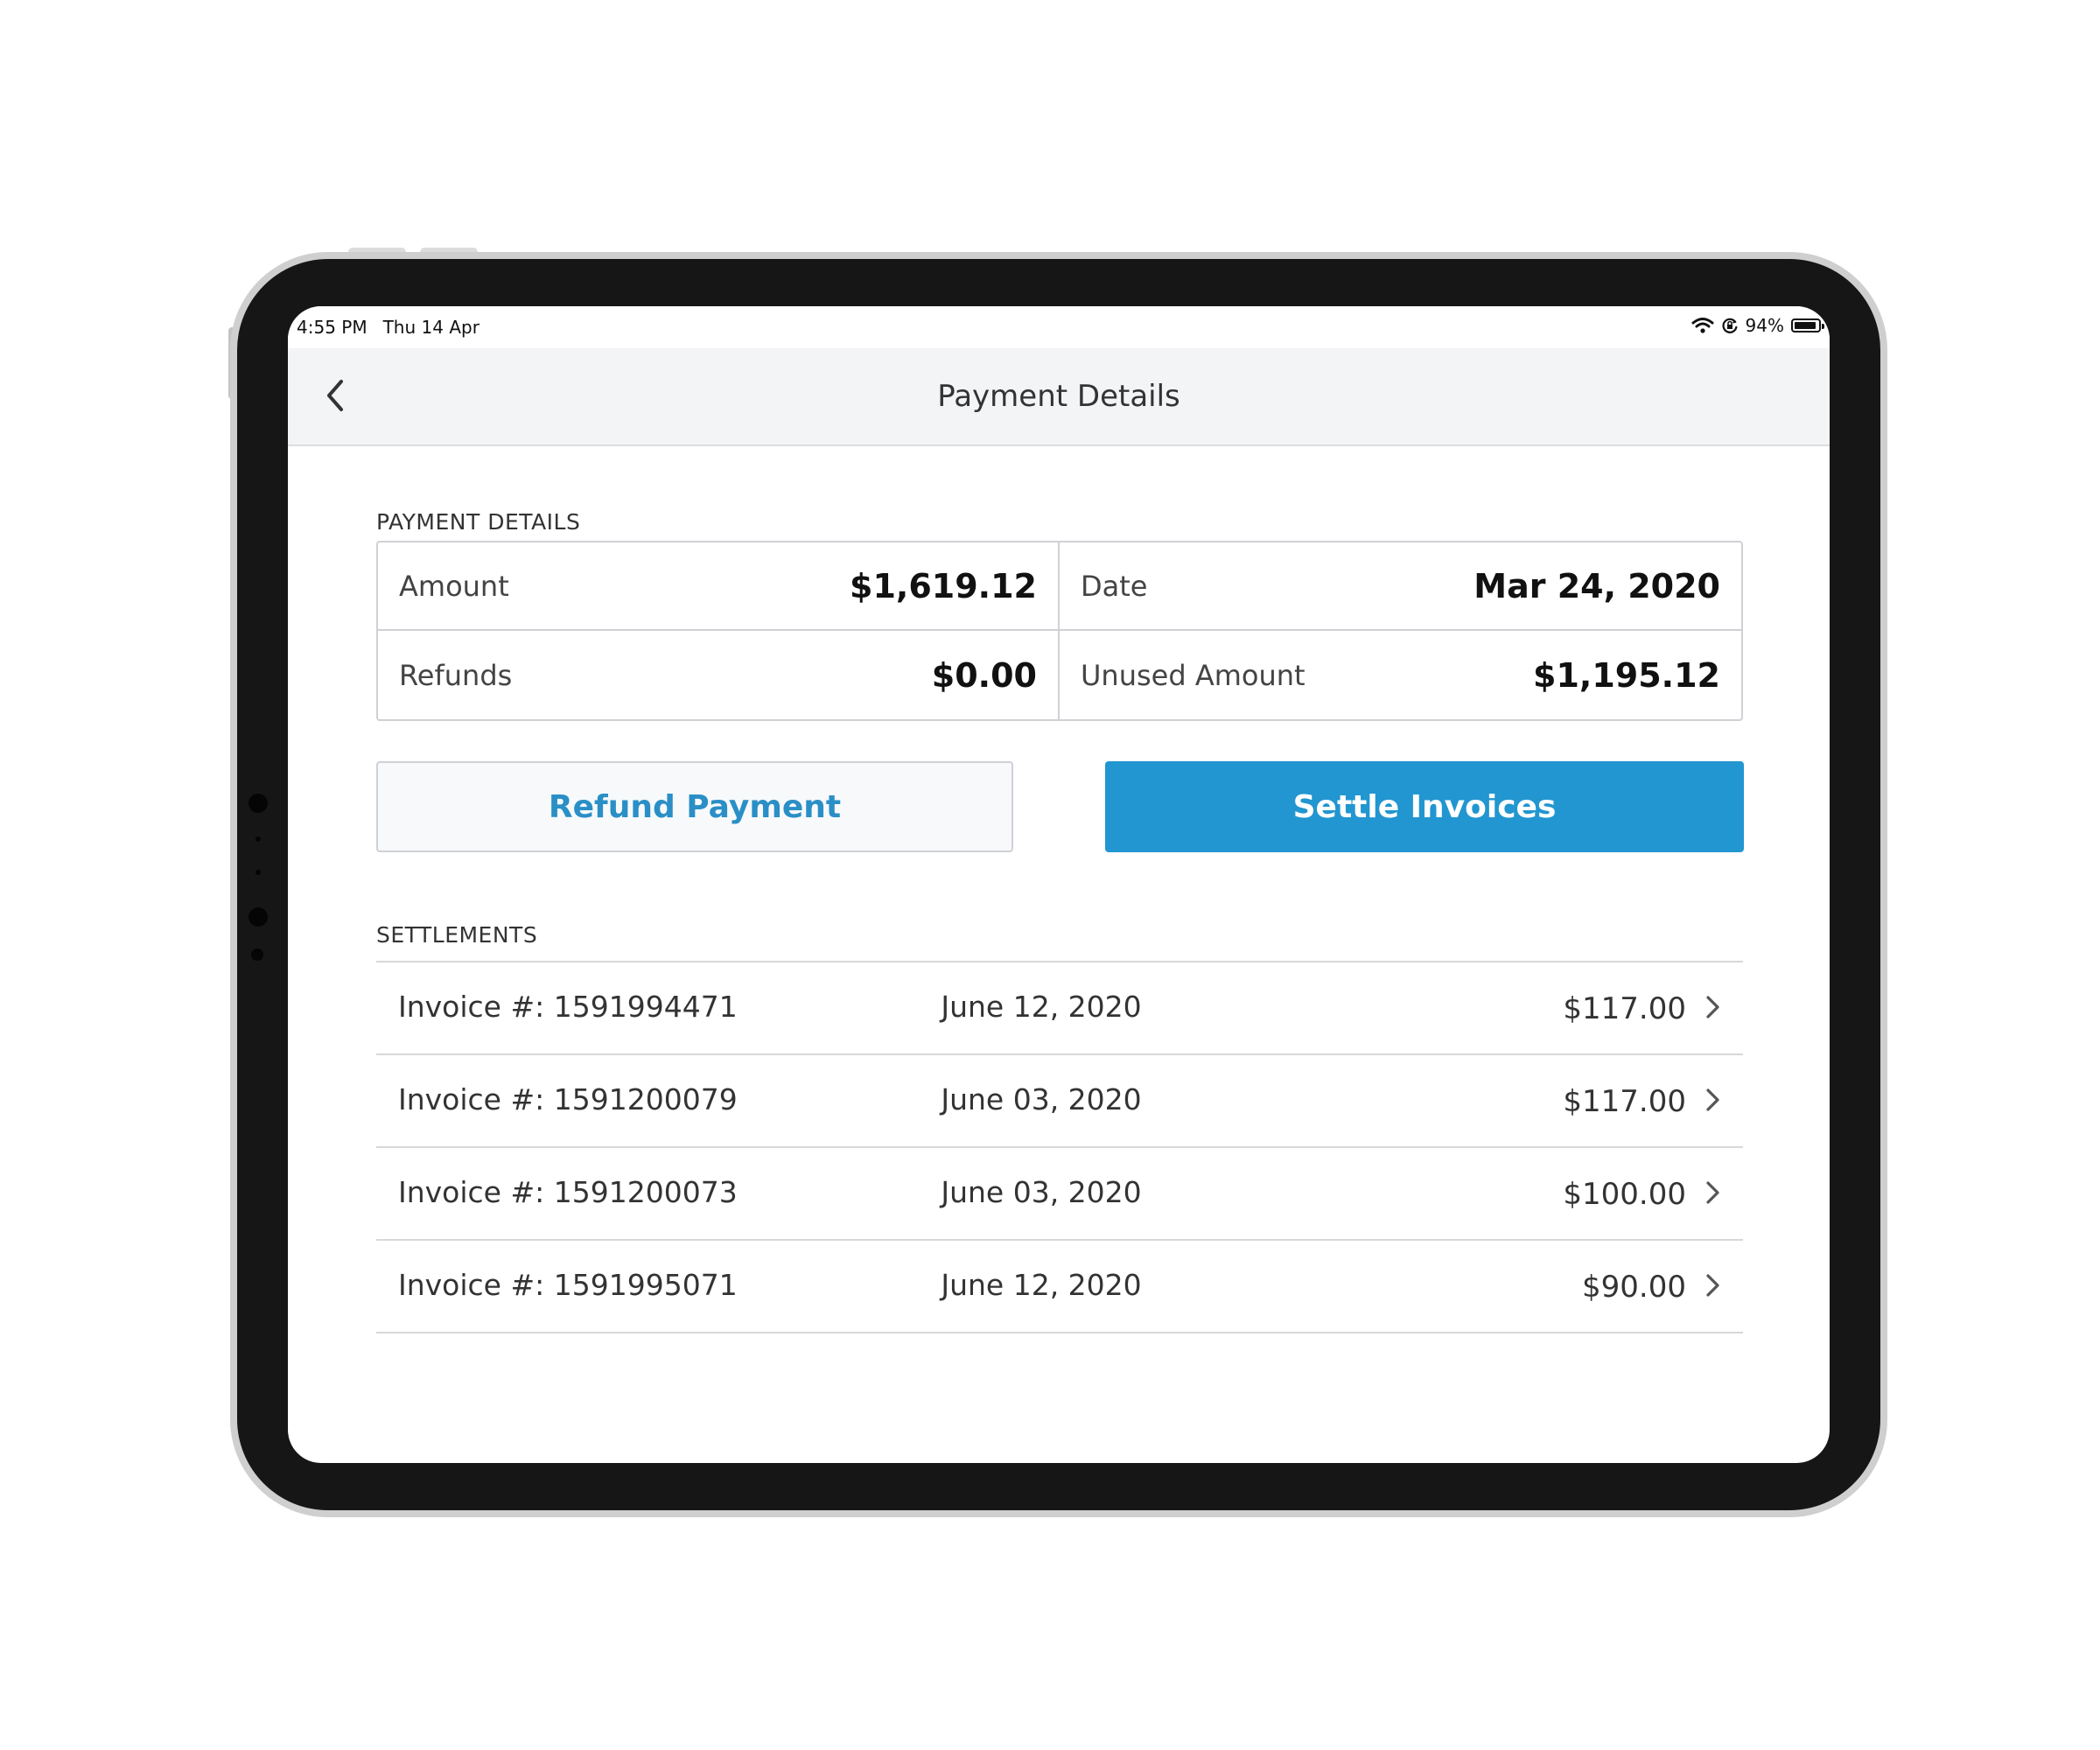 The width and height of the screenshot is (2100, 1750). What do you see at coordinates (984, 675) in the screenshot?
I see `refunds-value: $0.00` at bounding box center [984, 675].